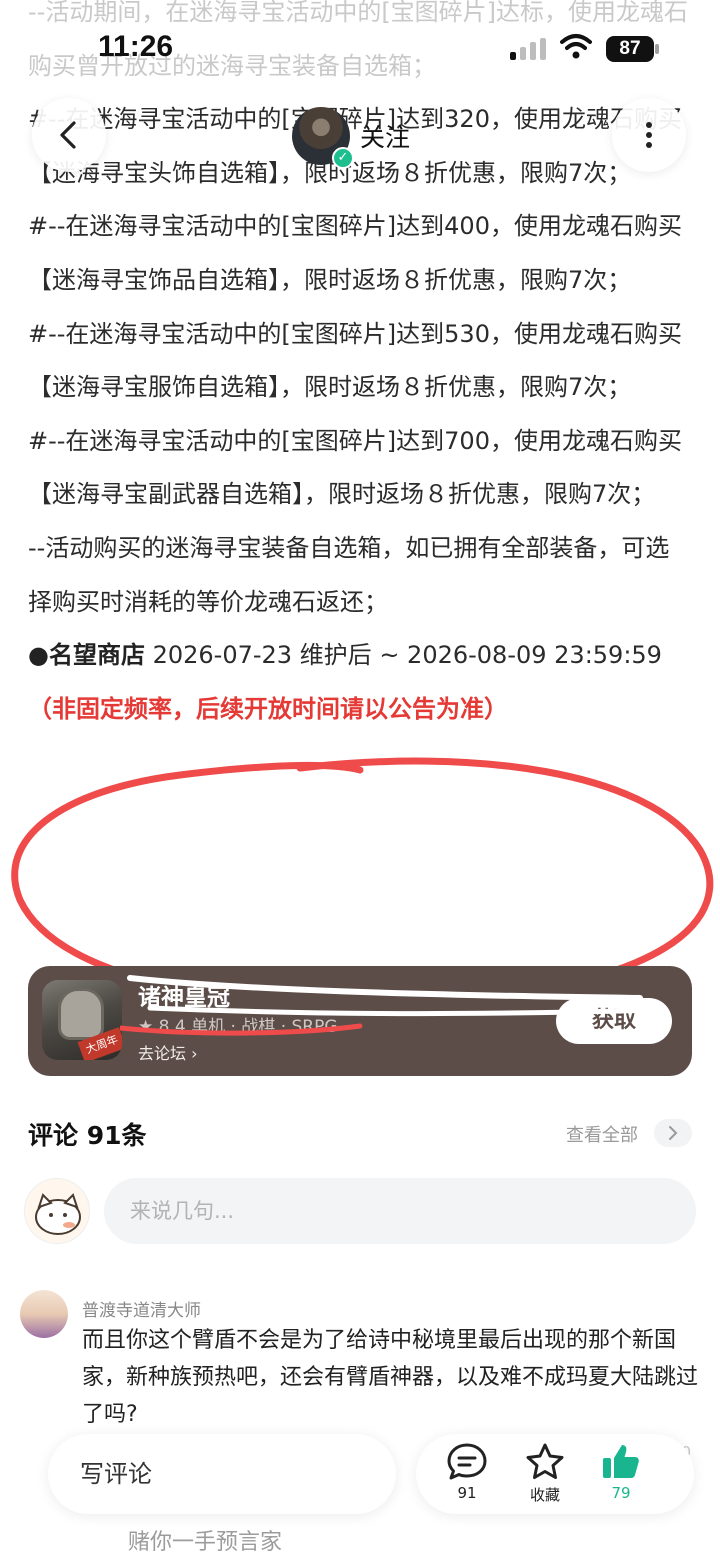  I want to click on like-count: 79, so click(621, 1493).